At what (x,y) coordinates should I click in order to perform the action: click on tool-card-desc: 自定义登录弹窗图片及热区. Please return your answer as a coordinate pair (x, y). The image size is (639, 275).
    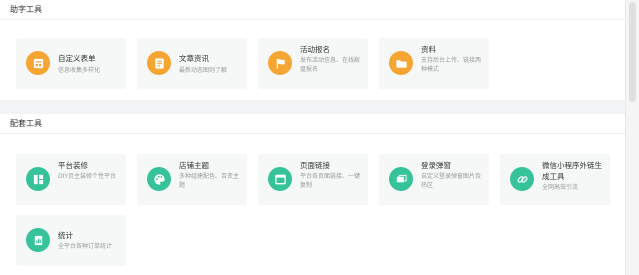
    Looking at the image, I should click on (451, 181).